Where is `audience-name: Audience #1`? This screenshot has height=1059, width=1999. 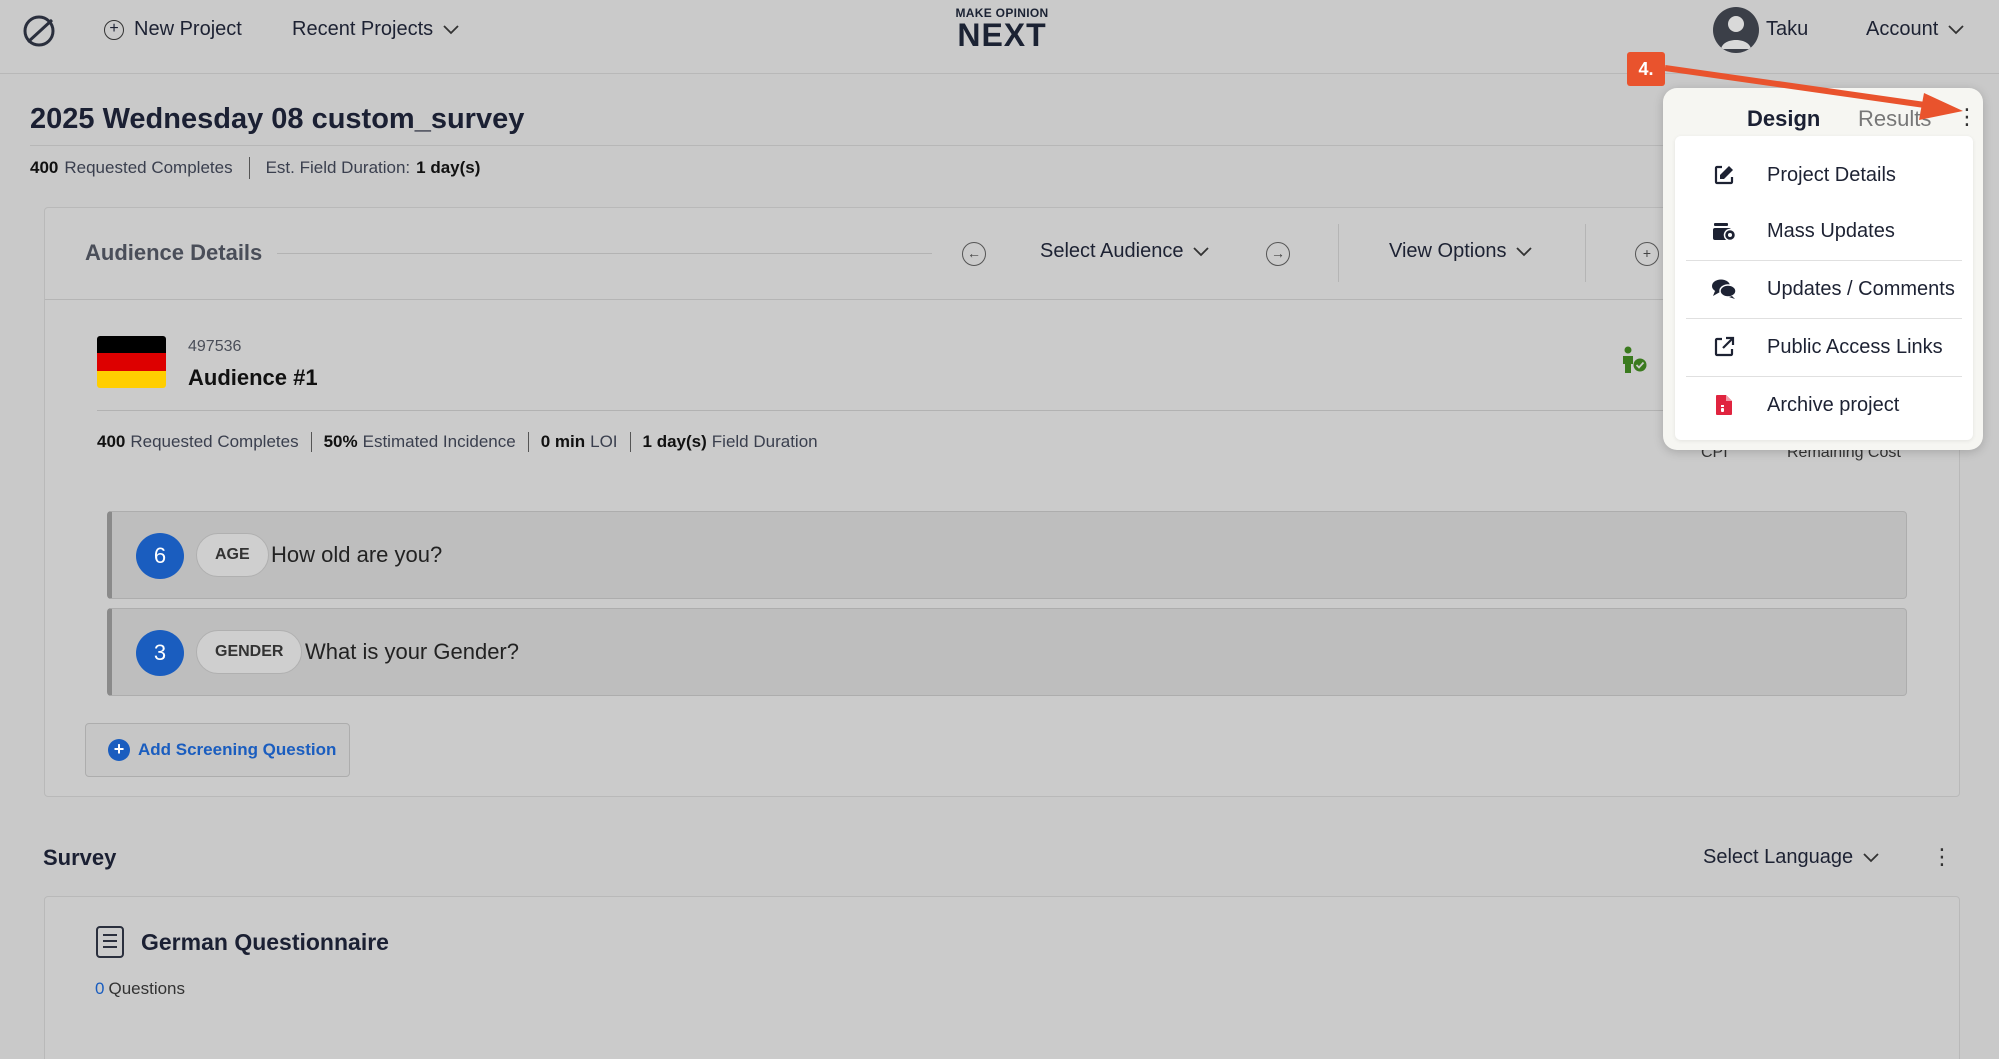 audience-name: Audience #1 is located at coordinates (253, 377).